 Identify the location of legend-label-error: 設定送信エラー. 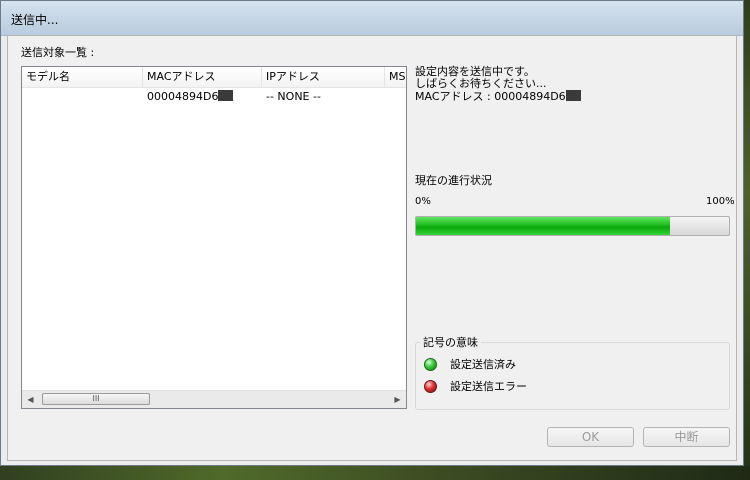
(488, 386).